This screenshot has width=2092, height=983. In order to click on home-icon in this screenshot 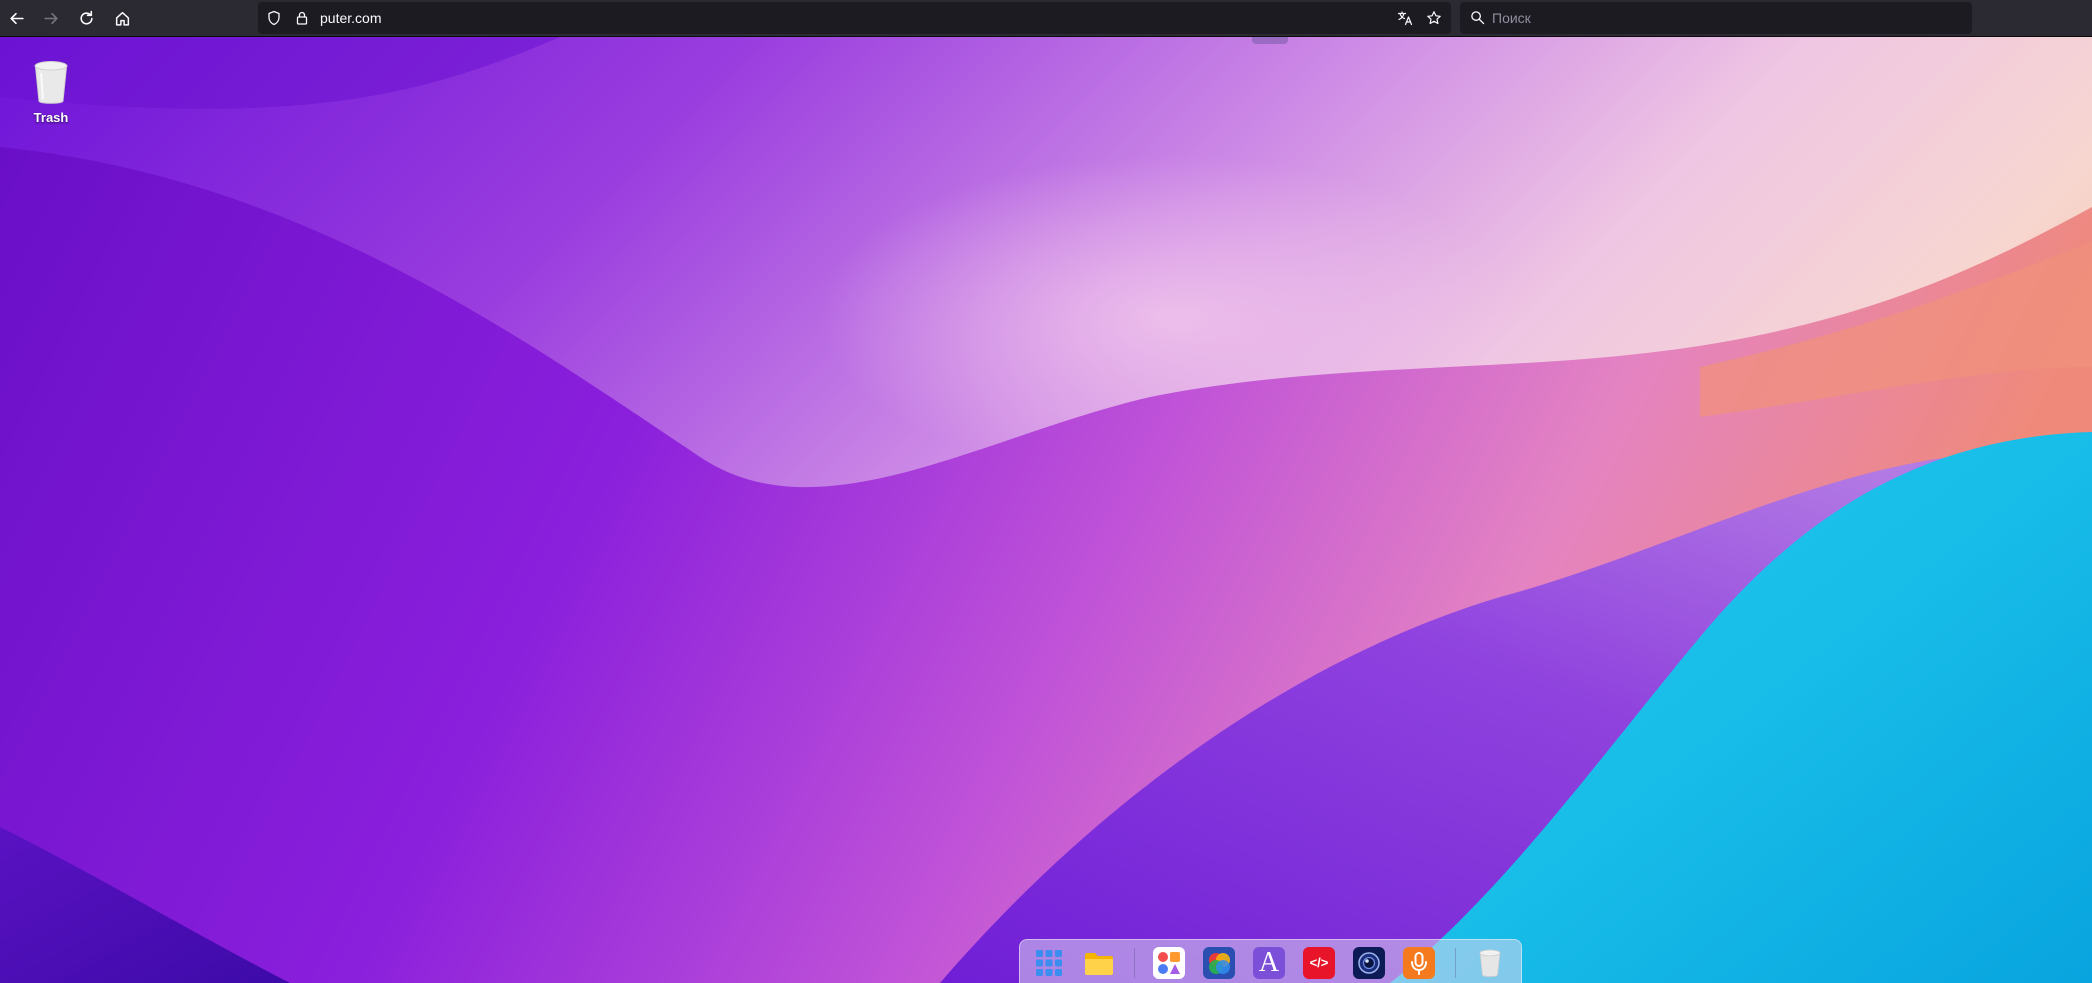, I will do `click(122, 18)`.